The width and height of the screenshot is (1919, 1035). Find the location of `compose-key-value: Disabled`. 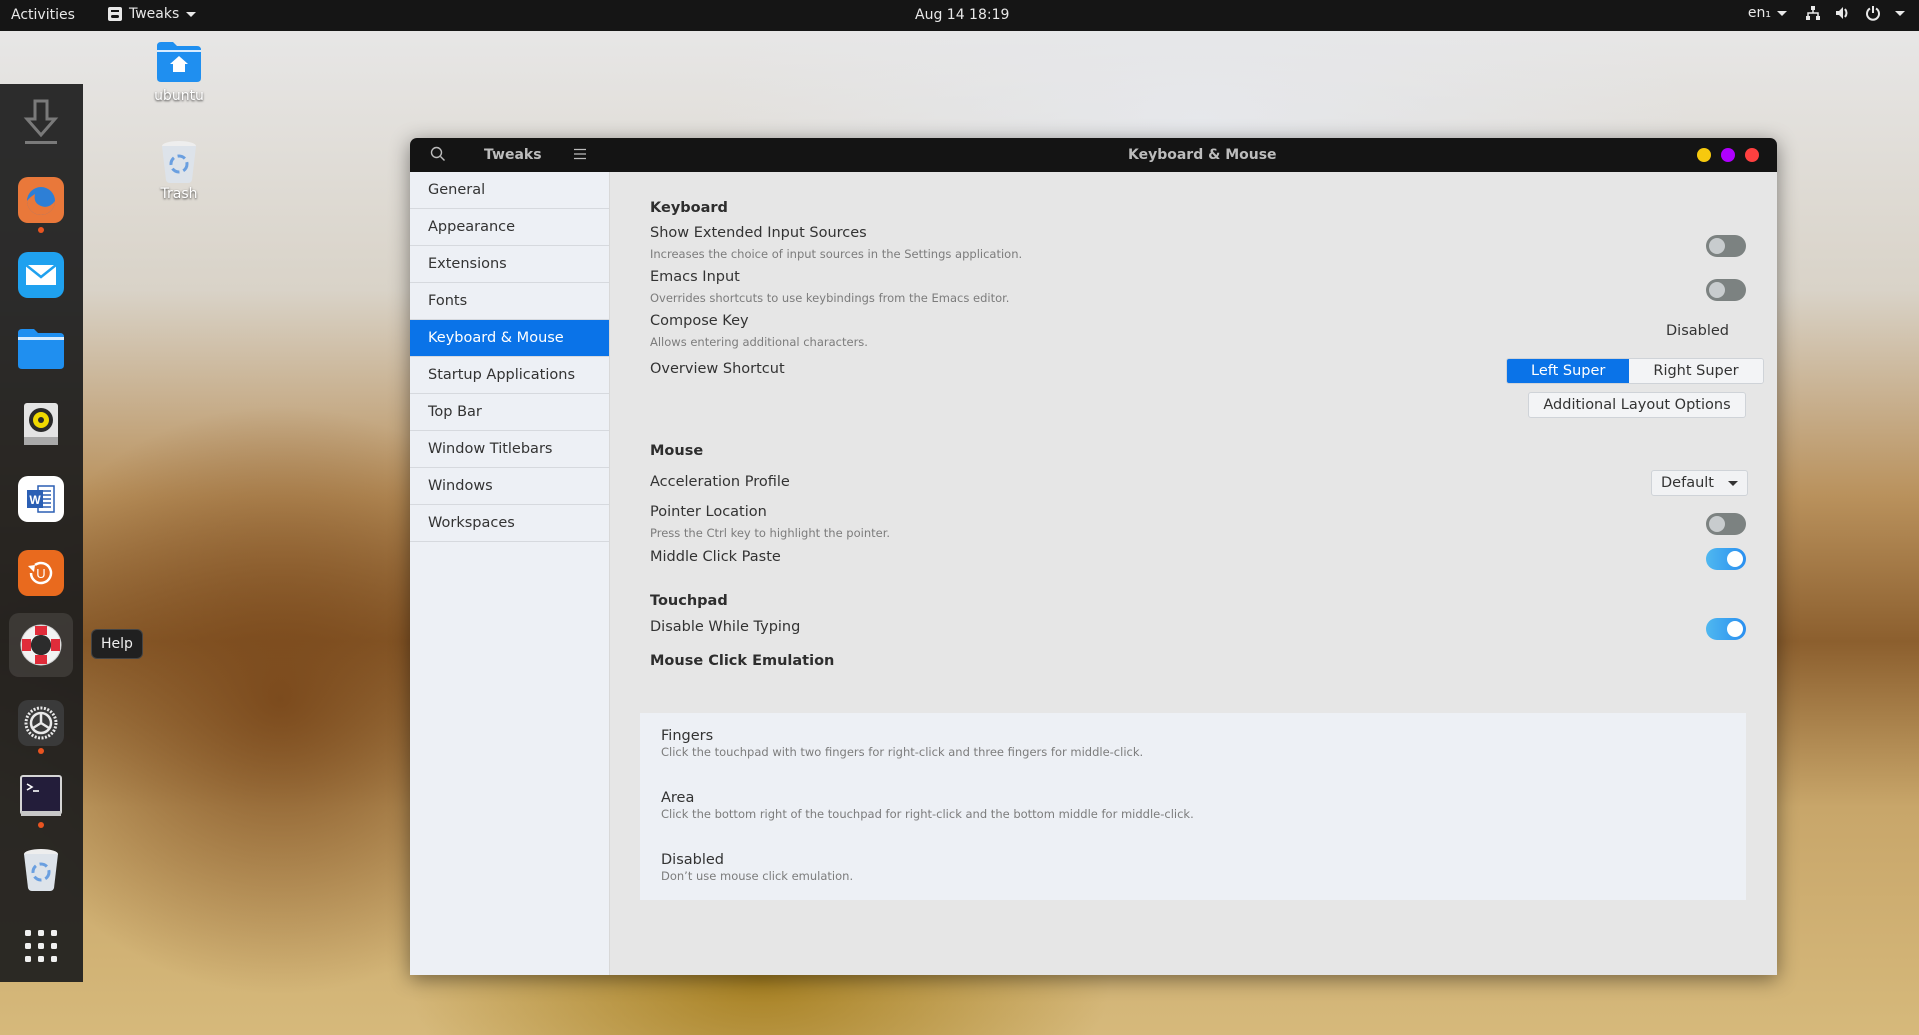

compose-key-value: Disabled is located at coordinates (1697, 331).